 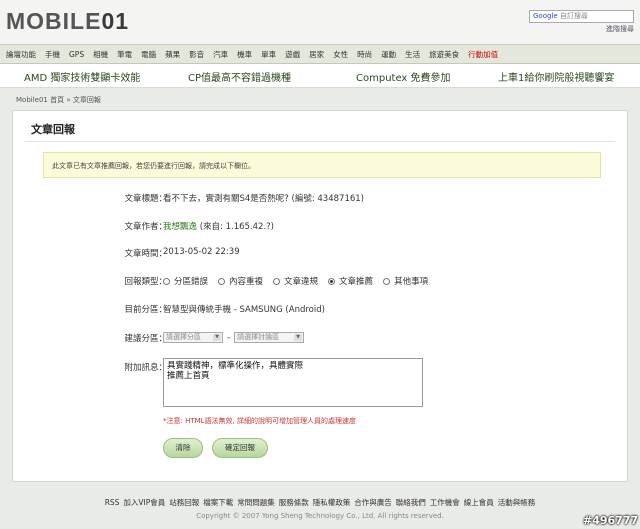 I want to click on message-label: 附加訊息：, so click(x=145, y=368).